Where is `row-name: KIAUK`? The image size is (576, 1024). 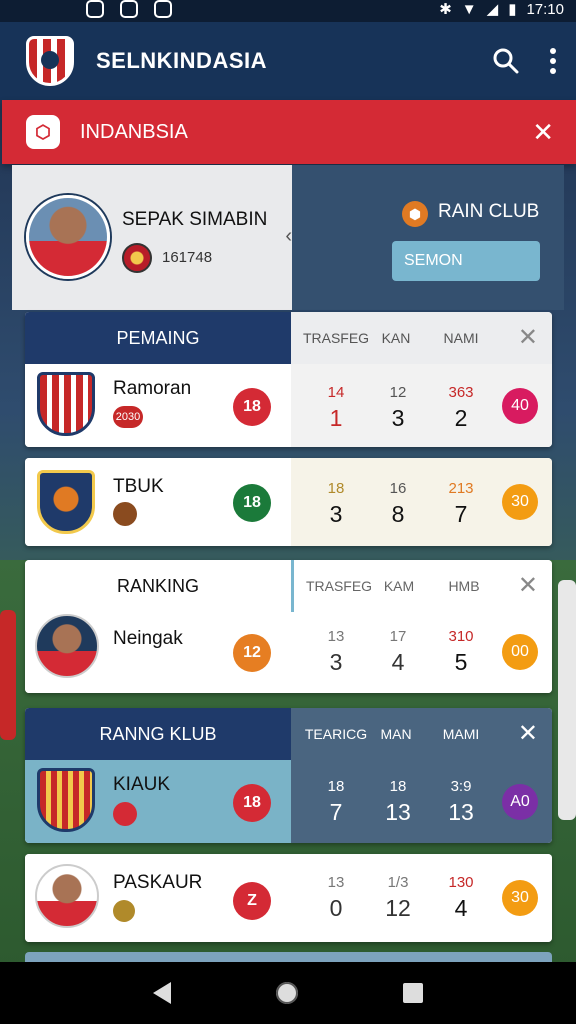 row-name: KIAUK is located at coordinates (142, 784).